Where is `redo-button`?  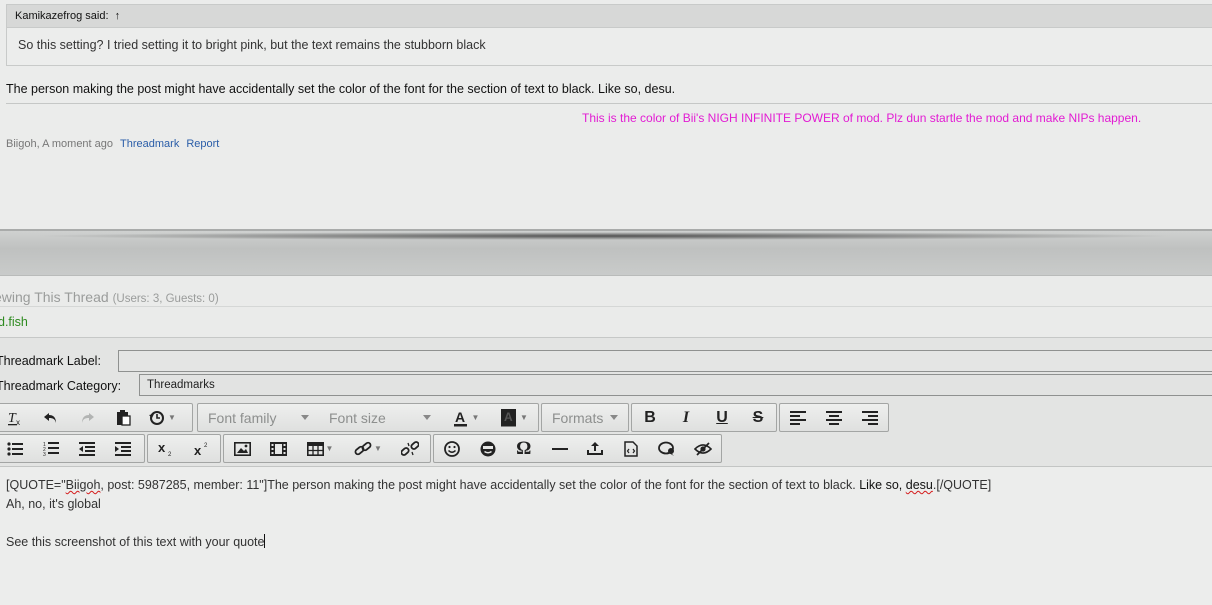
redo-button is located at coordinates (87, 417).